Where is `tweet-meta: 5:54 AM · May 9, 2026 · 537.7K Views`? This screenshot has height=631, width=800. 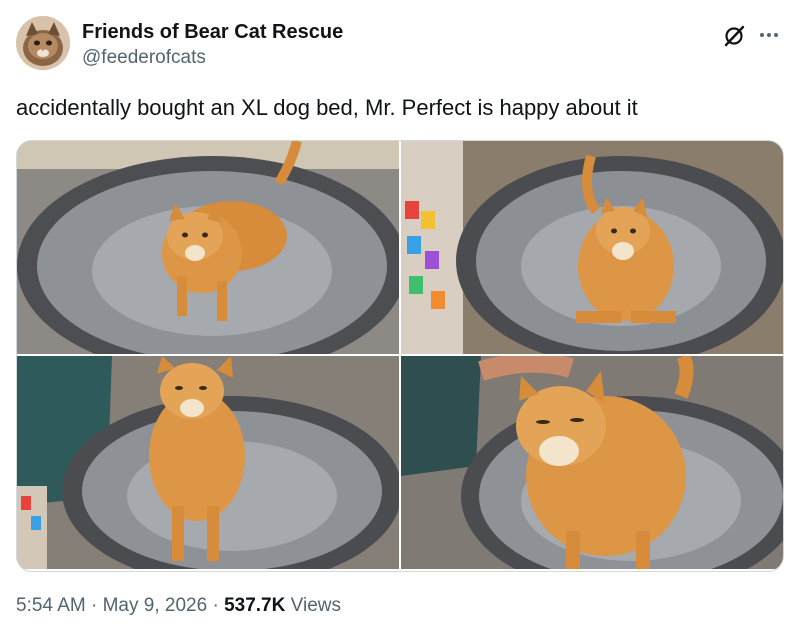
tweet-meta: 5:54 AM · May 9, 2026 · 537.7K Views is located at coordinates (400, 606).